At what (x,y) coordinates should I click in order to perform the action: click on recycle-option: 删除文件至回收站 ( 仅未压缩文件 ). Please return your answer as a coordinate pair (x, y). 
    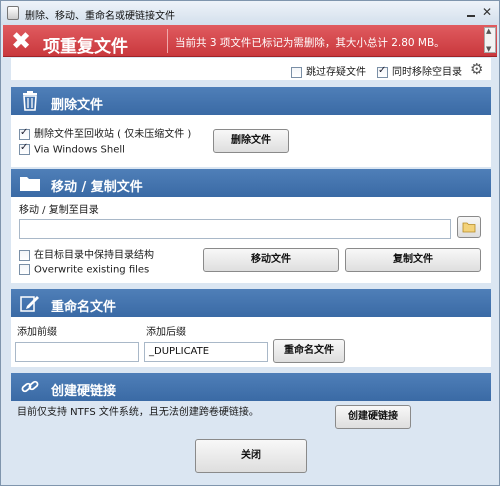
    Looking at the image, I should click on (105, 132).